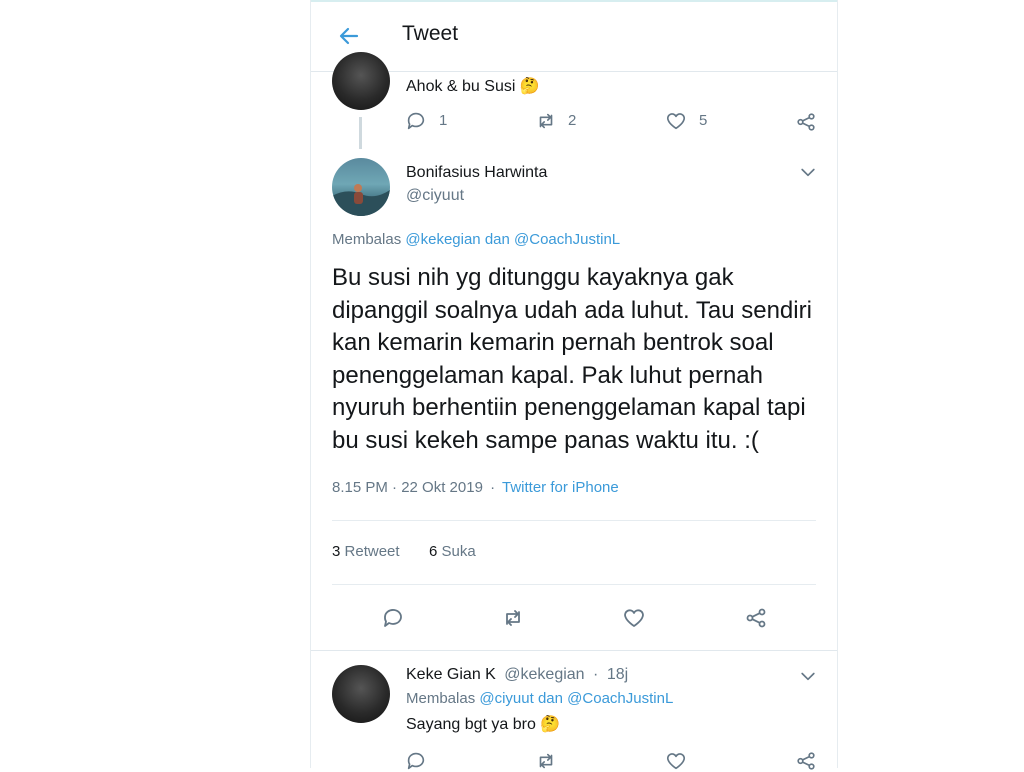  What do you see at coordinates (361, 200) in the screenshot?
I see `avatar-photo` at bounding box center [361, 200].